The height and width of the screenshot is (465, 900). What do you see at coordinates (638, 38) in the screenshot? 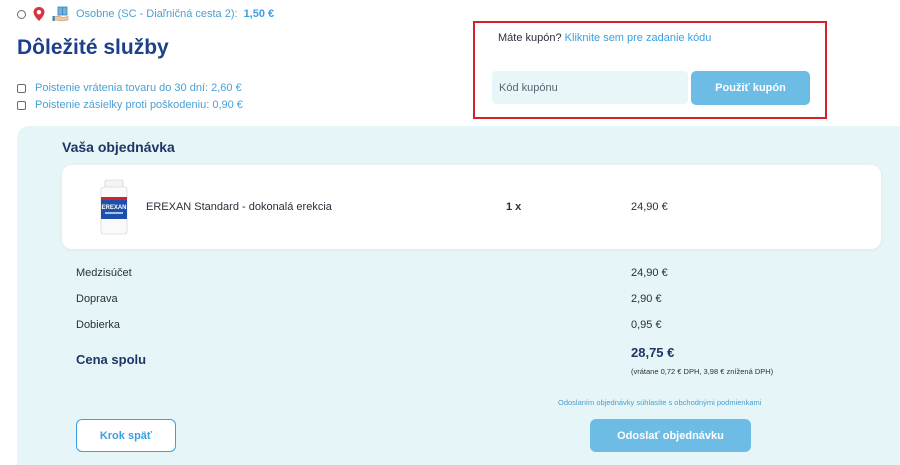
I see `coupon-link: Kliknite sem pre zadanie kódu` at bounding box center [638, 38].